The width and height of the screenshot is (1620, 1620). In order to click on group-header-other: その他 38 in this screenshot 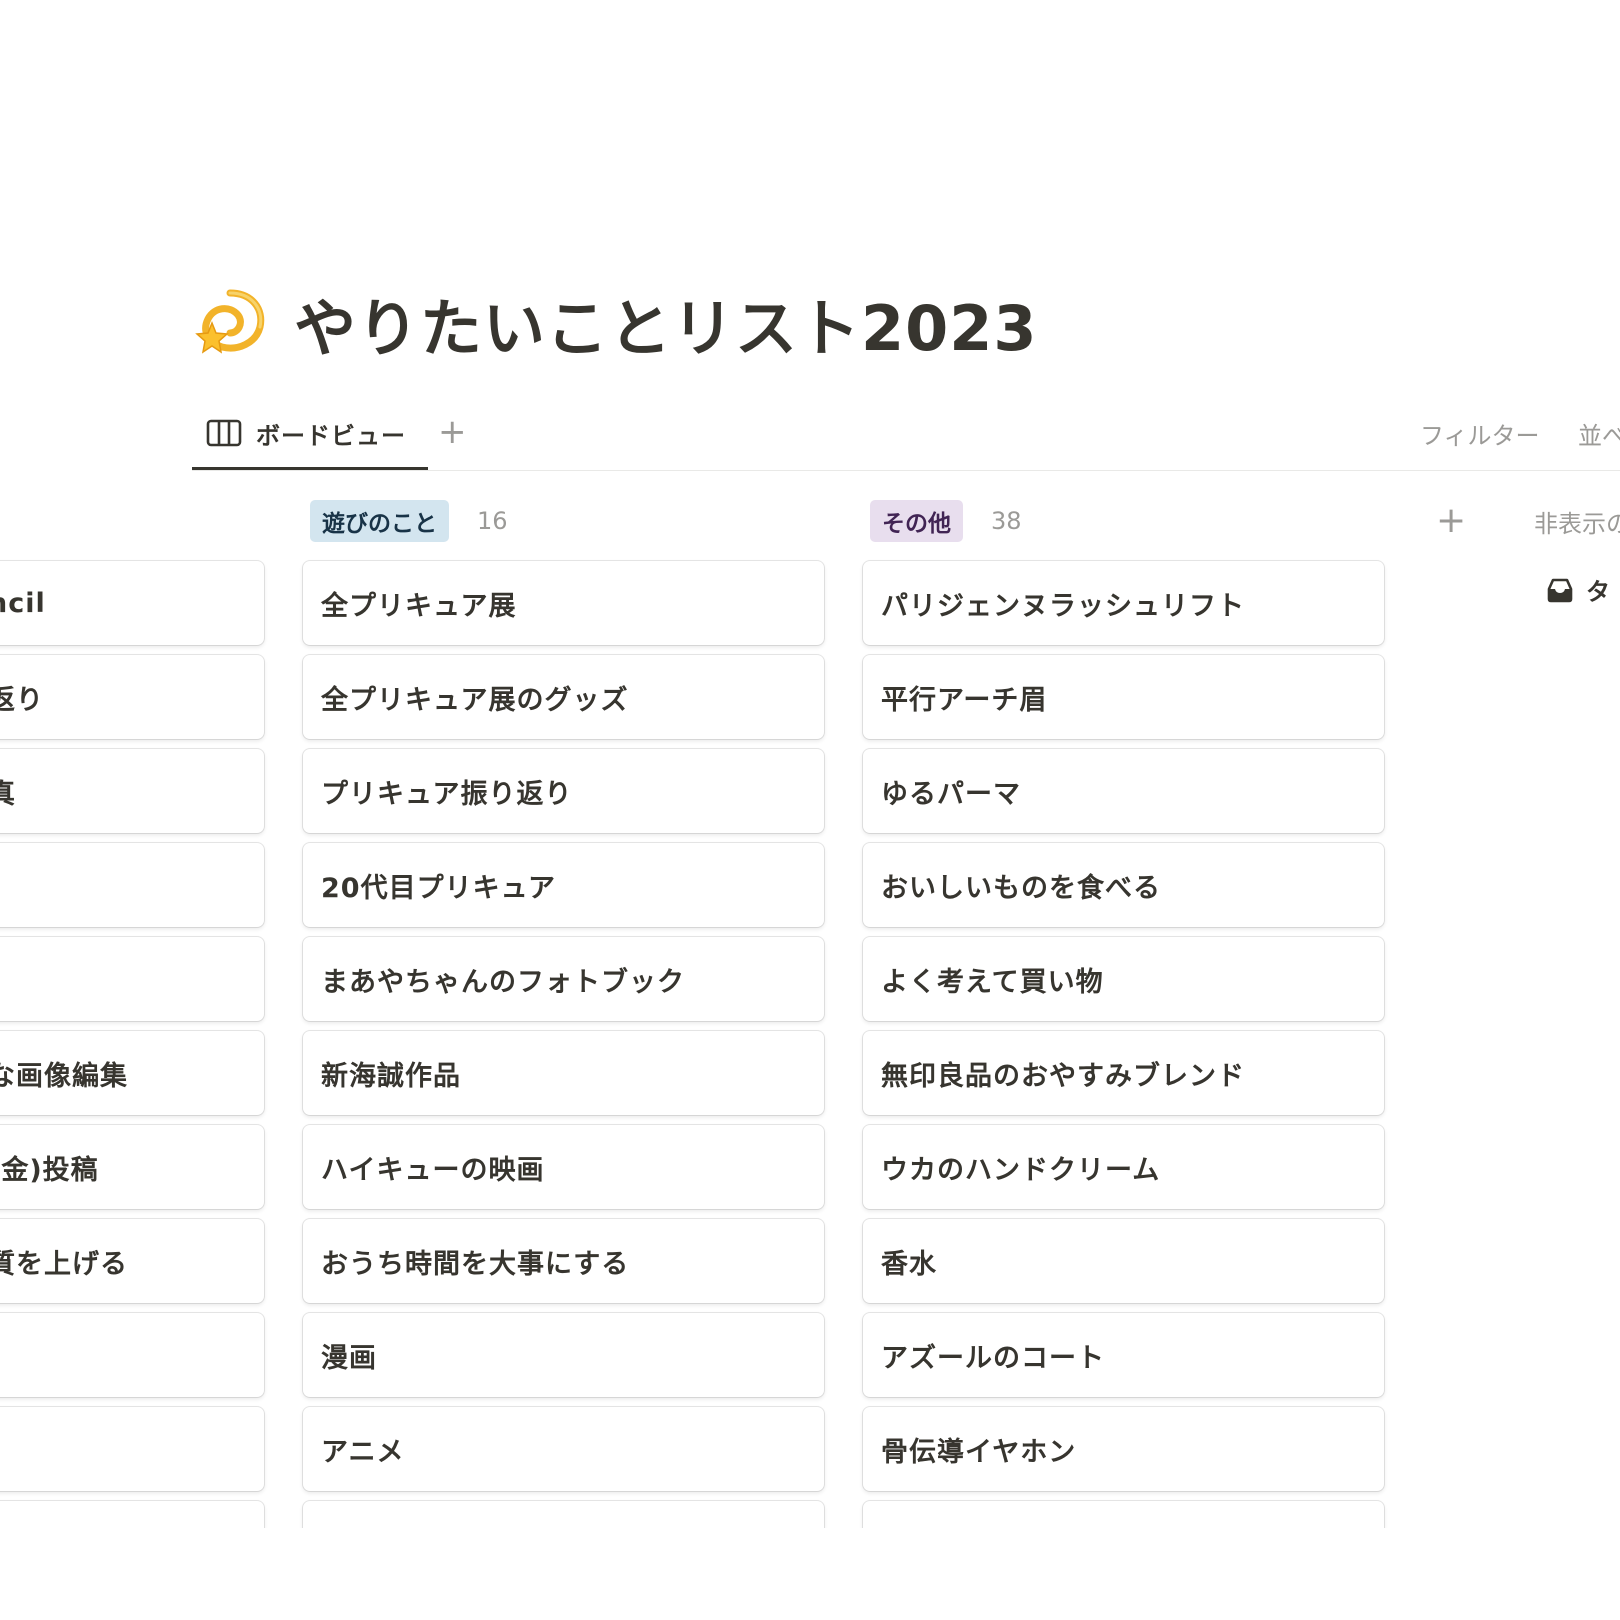, I will do `click(946, 521)`.